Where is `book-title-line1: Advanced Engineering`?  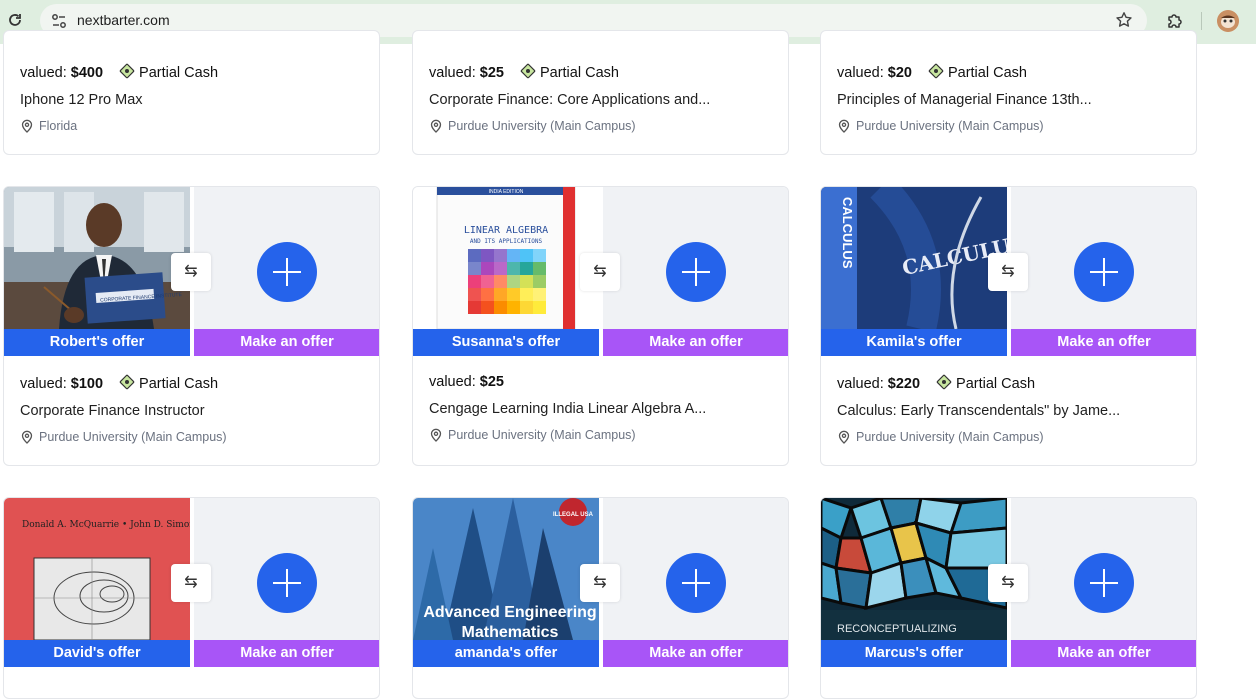
book-title-line1: Advanced Engineering is located at coordinates (509, 612).